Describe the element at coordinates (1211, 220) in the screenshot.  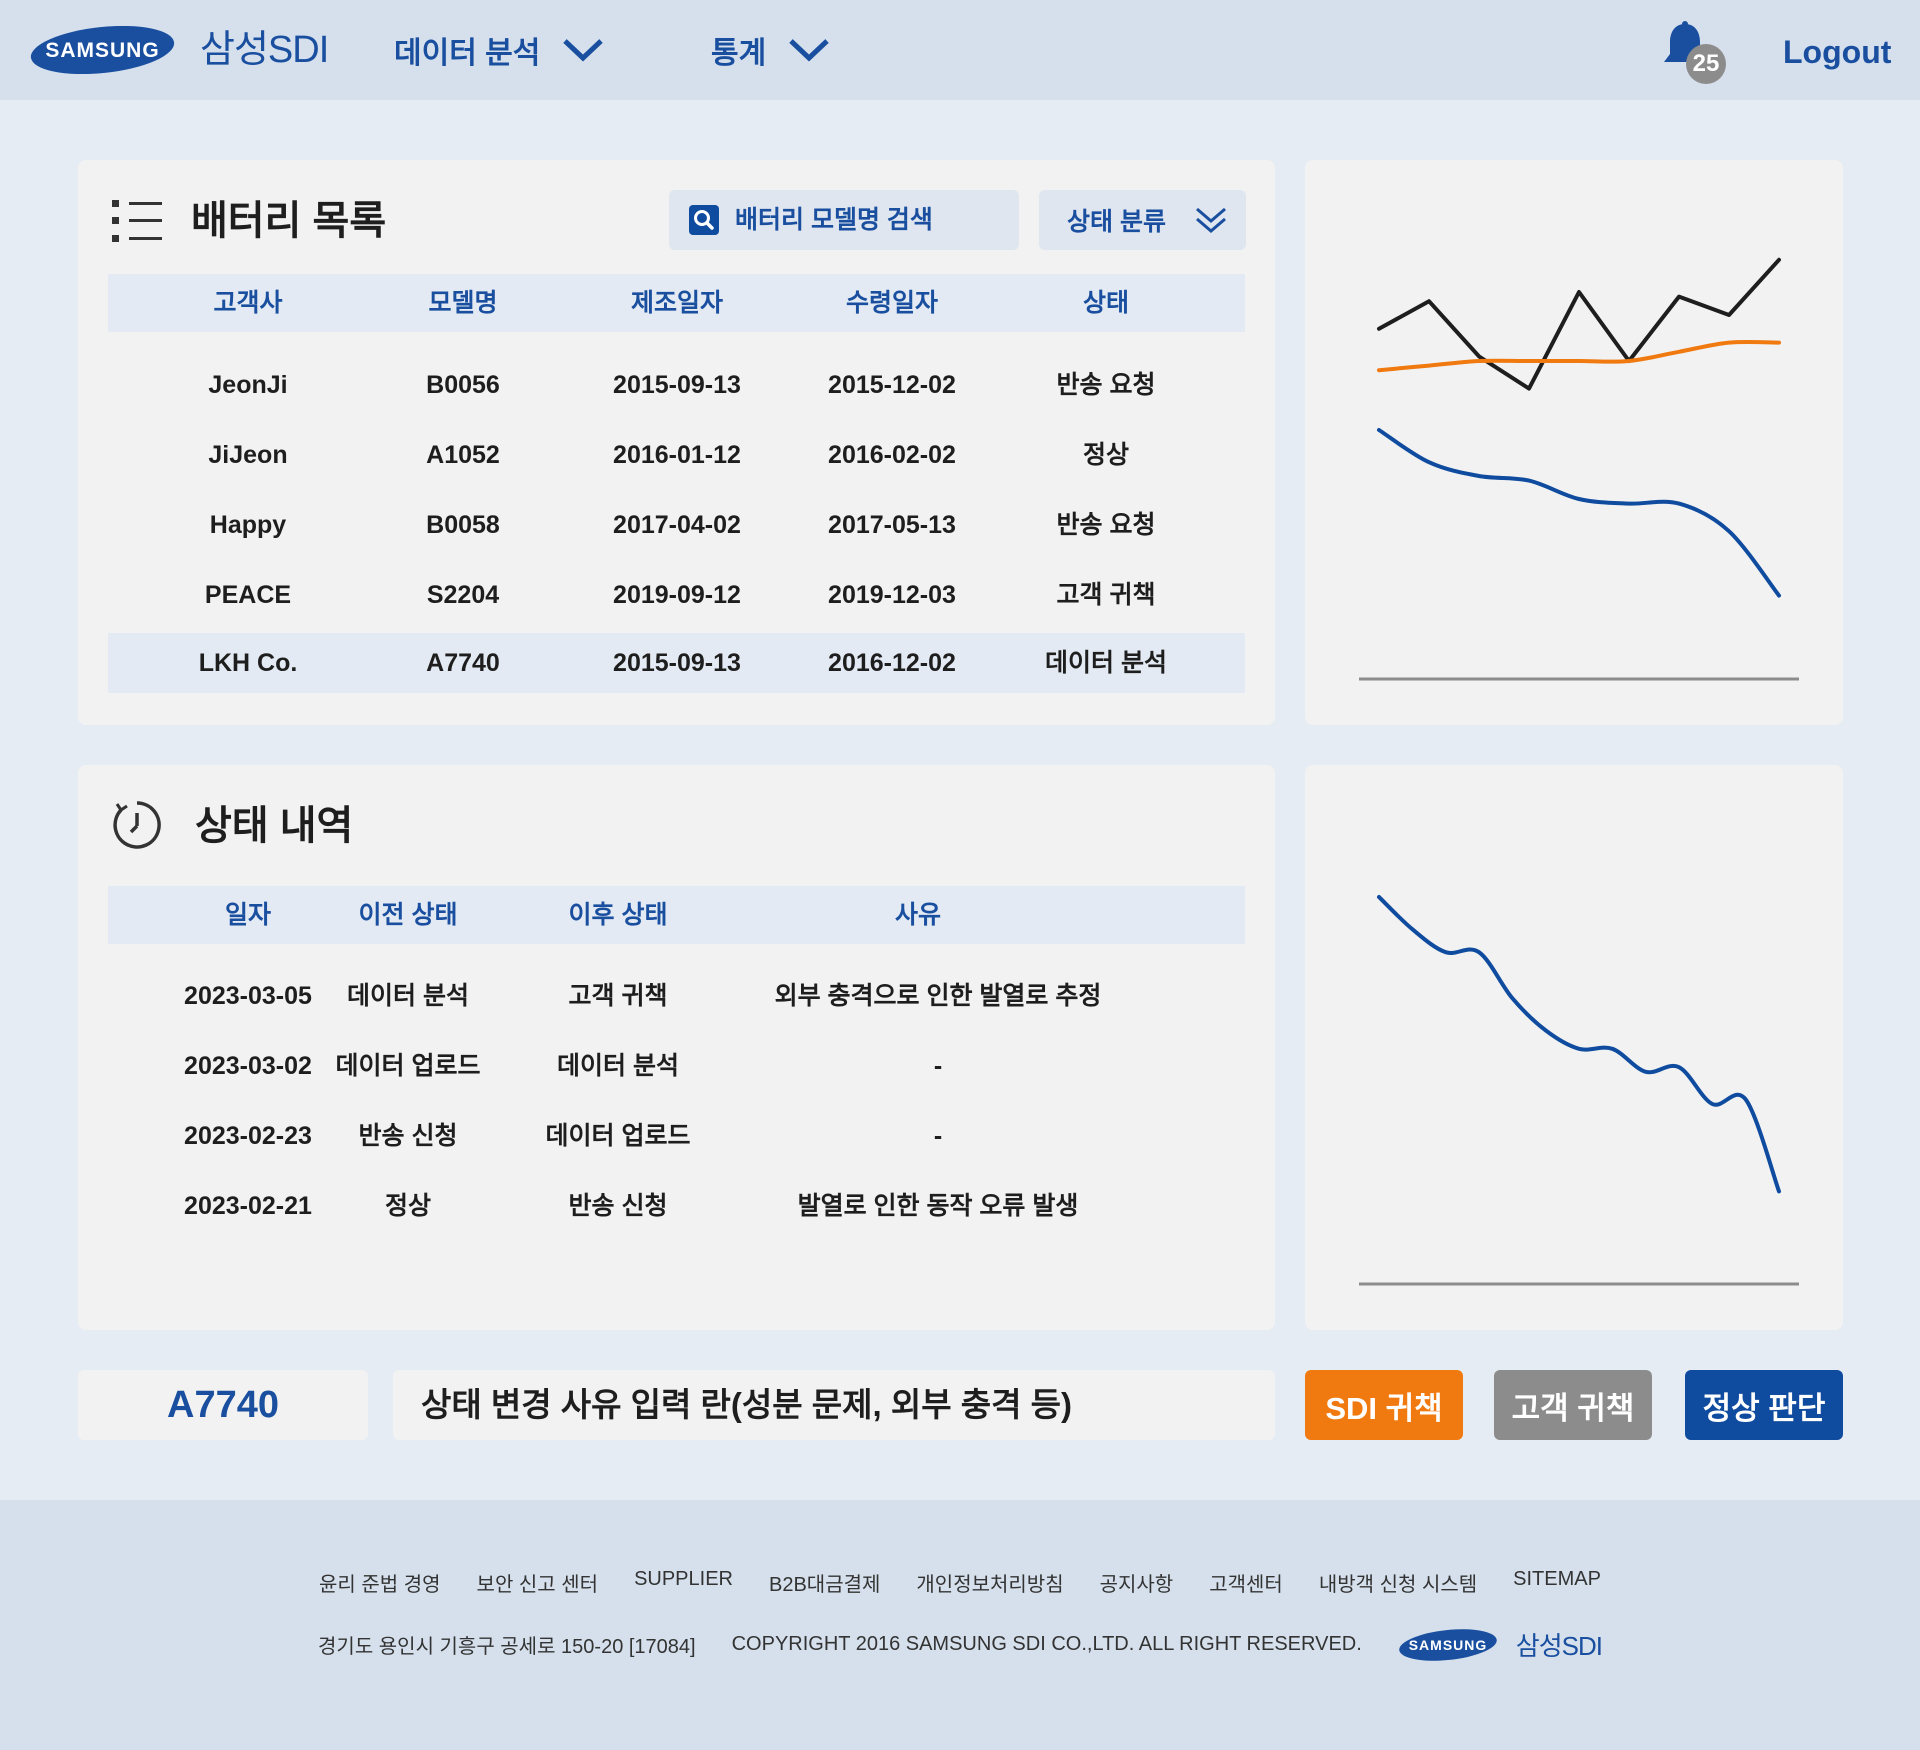
I see `double-chevron-down-icon` at that location.